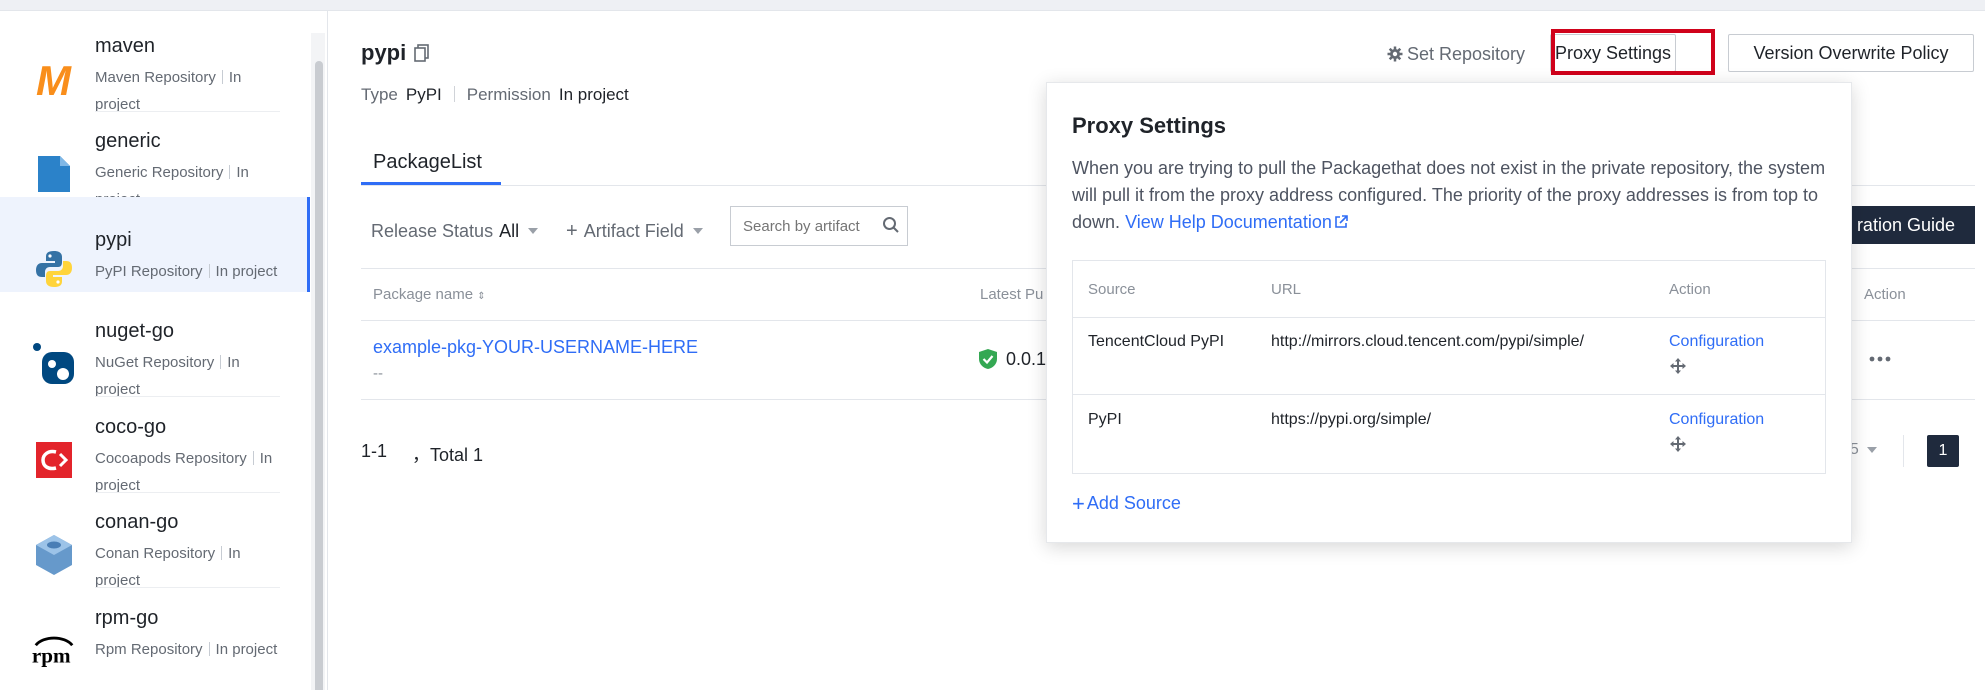 The image size is (1985, 690). What do you see at coordinates (423, 94) in the screenshot?
I see `type-value: PyPI` at bounding box center [423, 94].